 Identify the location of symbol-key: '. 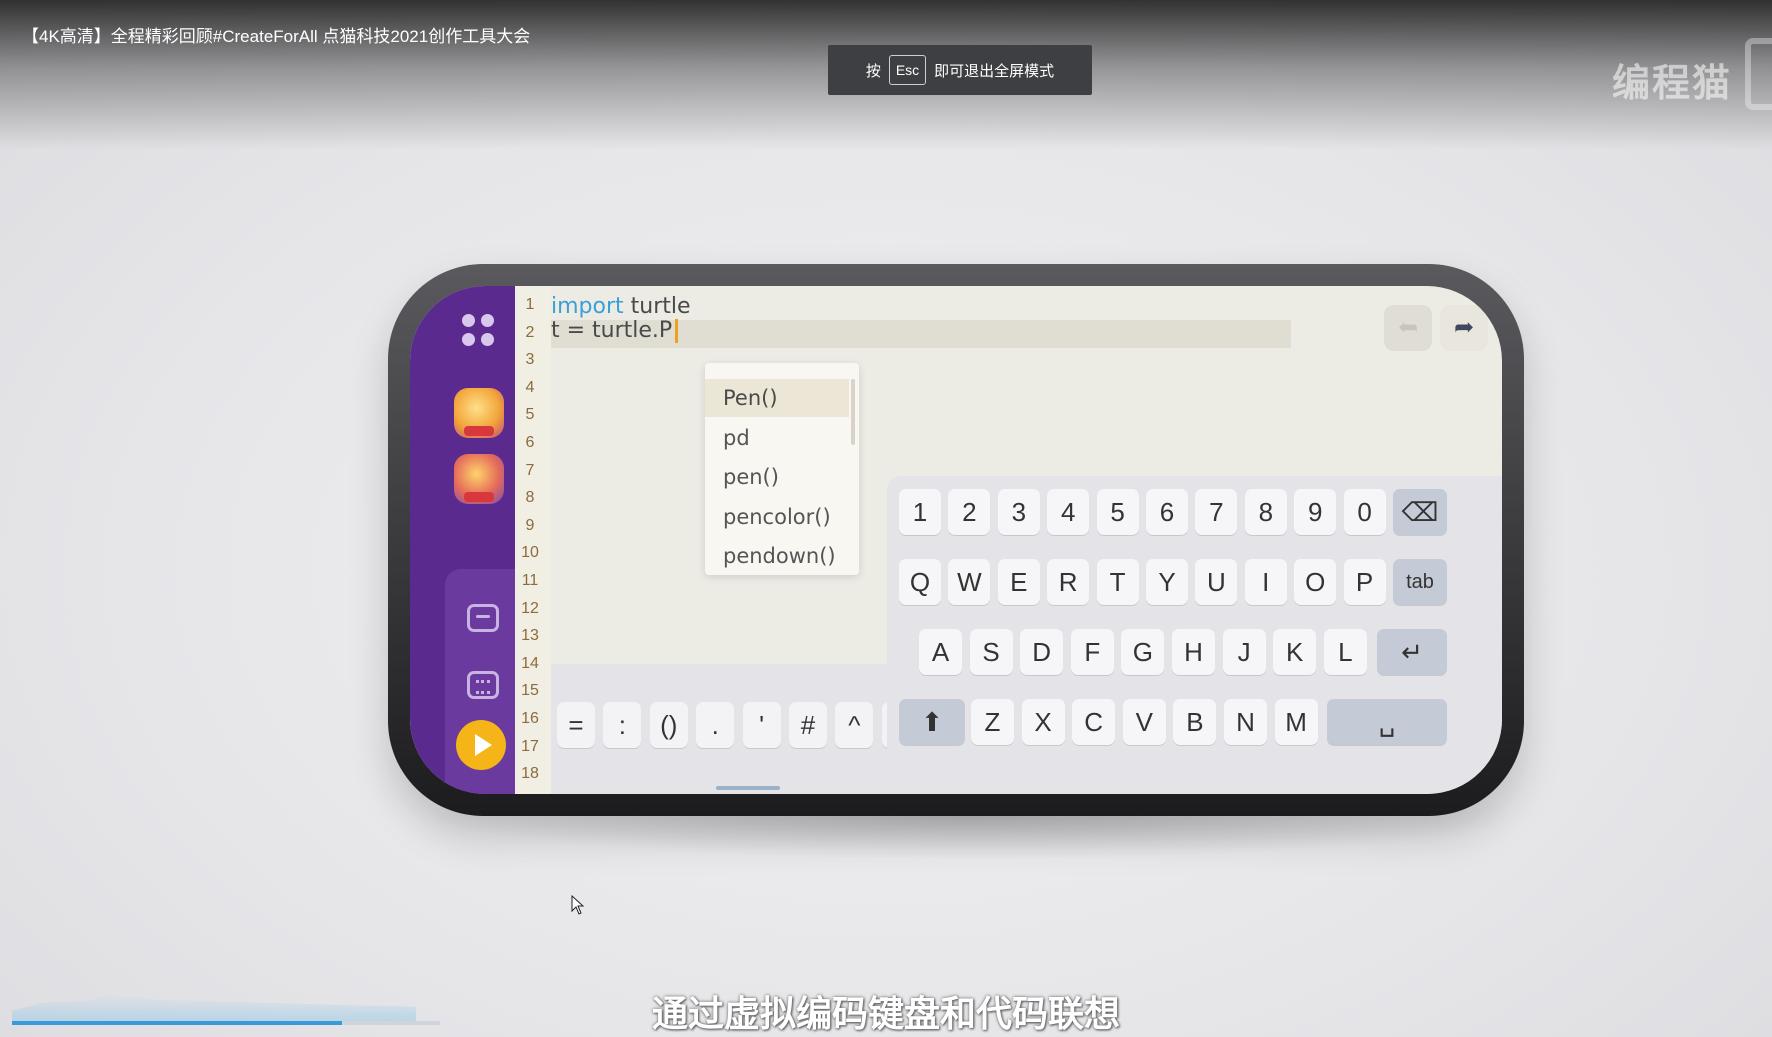
(761, 725).